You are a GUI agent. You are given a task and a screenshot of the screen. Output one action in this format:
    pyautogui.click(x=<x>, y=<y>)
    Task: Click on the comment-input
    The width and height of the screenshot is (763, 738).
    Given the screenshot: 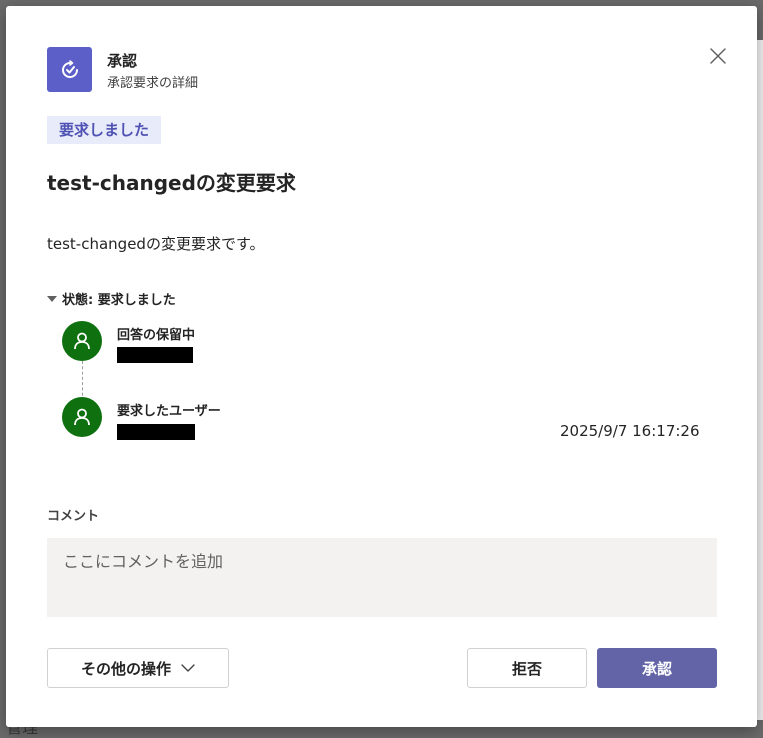 What is the action you would take?
    pyautogui.click(x=382, y=577)
    